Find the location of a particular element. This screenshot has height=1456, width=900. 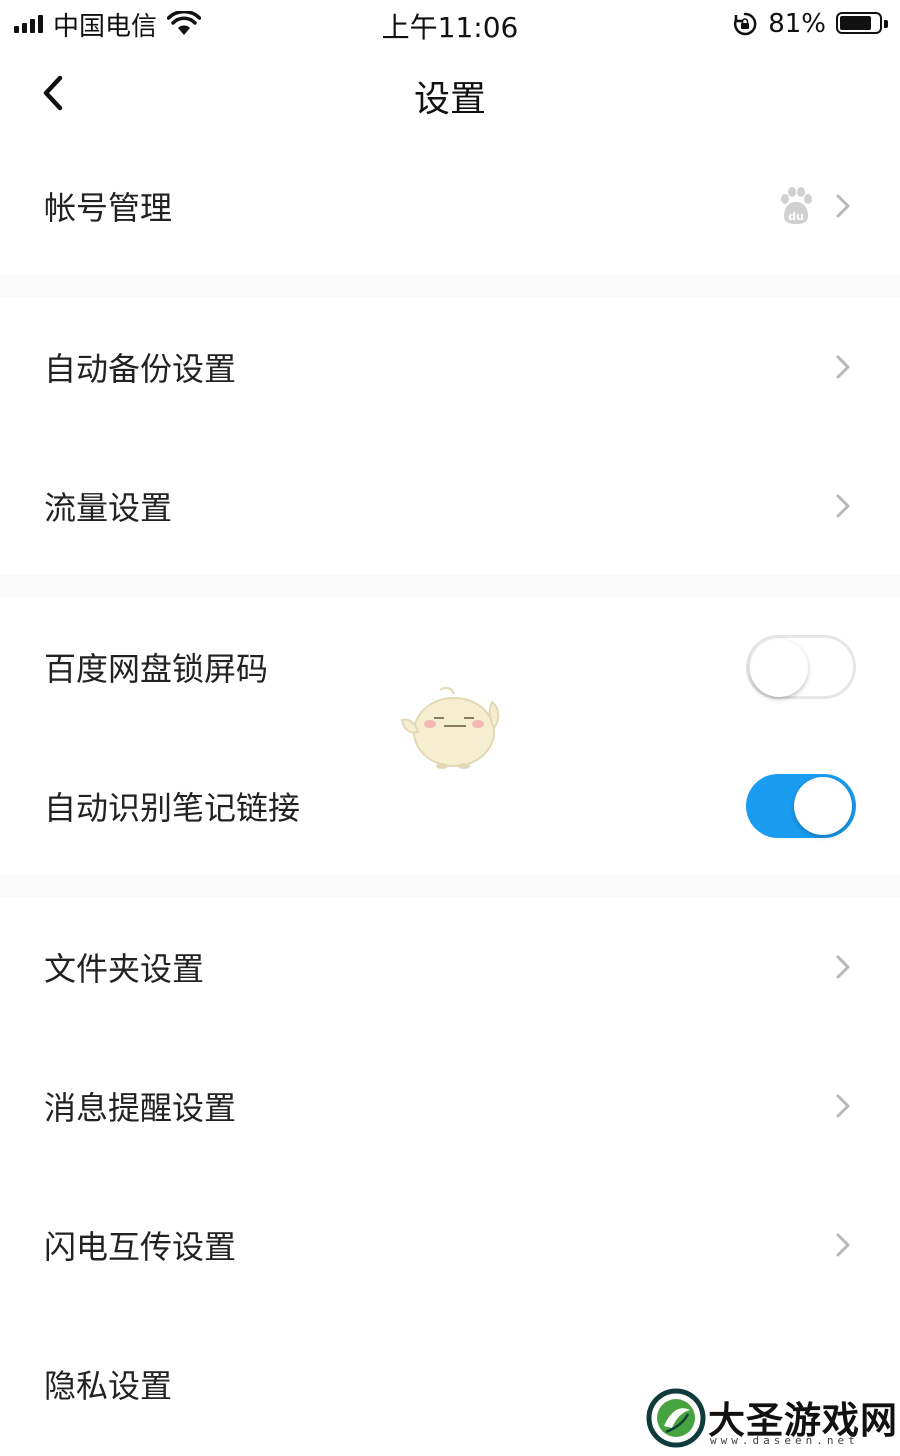

baidu-paw-icon: du is located at coordinates (796, 205).